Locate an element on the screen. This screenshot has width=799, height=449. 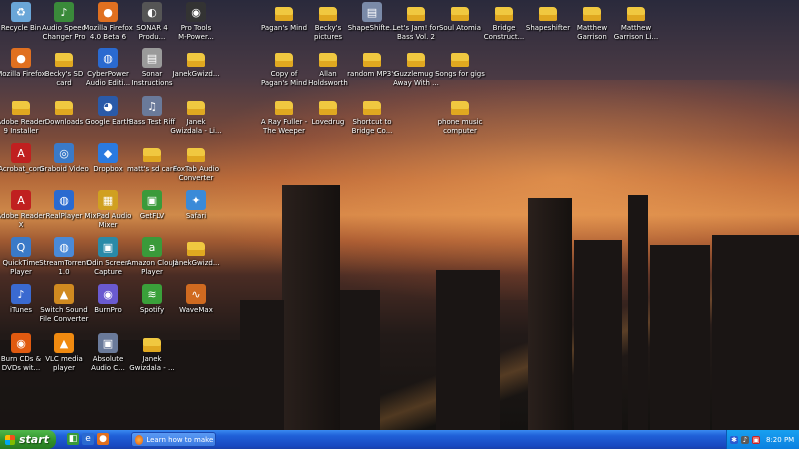
desktop-icon-label: WaveMax is located at coordinates (196, 310).